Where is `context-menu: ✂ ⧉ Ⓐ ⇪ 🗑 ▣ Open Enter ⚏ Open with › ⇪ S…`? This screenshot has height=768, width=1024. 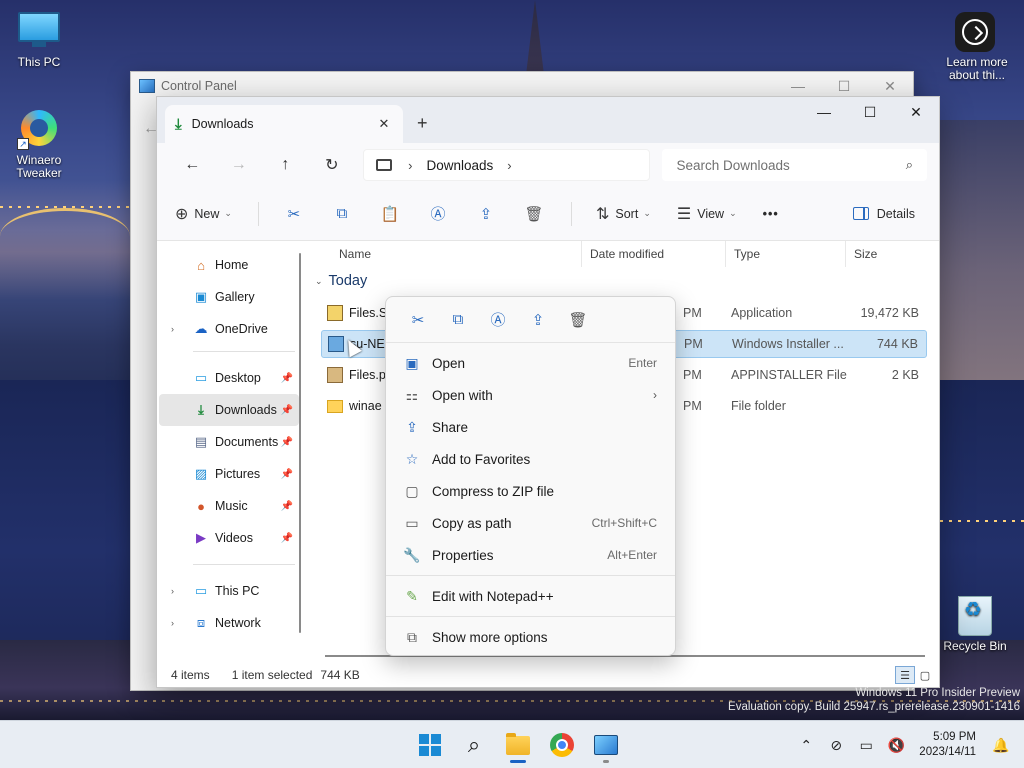
context-menu: ✂ ⧉ Ⓐ ⇪ 🗑 ▣ Open Enter ⚏ Open with › ⇪ S… is located at coordinates (530, 476).